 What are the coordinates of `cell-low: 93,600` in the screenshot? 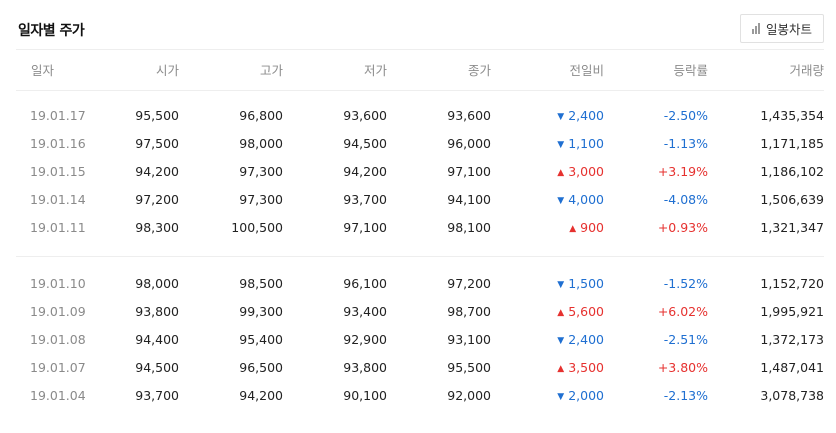 It's located at (365, 115).